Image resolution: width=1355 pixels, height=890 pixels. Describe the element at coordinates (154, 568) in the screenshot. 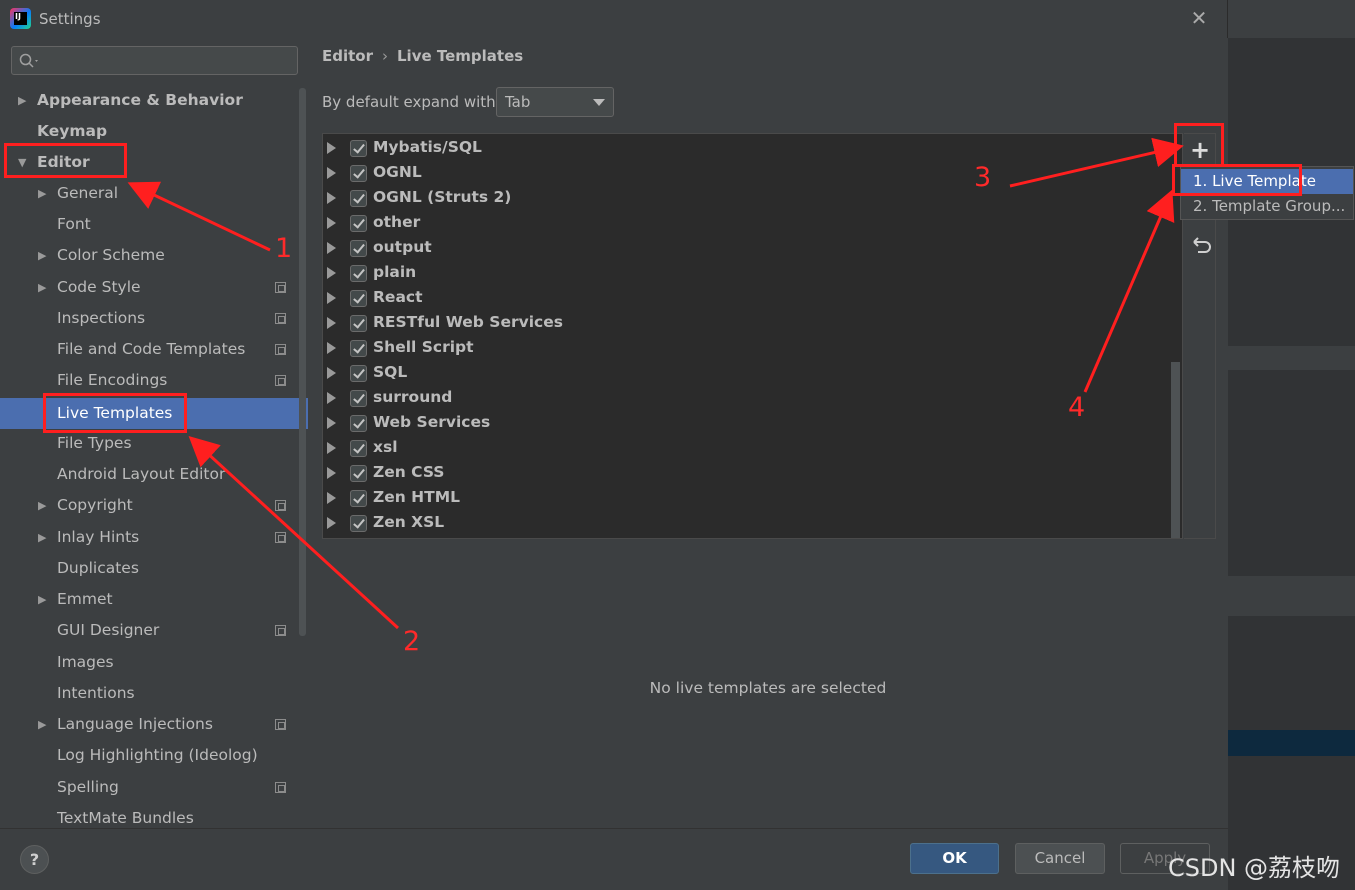

I see `sidebar-item-duplicates: Duplicates` at that location.